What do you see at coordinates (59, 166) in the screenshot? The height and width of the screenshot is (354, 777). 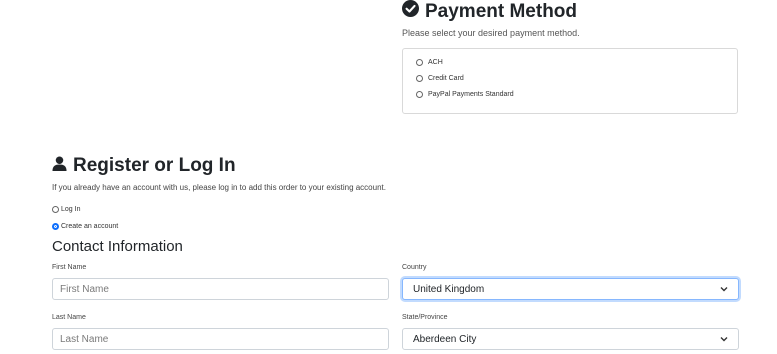 I see `user-icon` at bounding box center [59, 166].